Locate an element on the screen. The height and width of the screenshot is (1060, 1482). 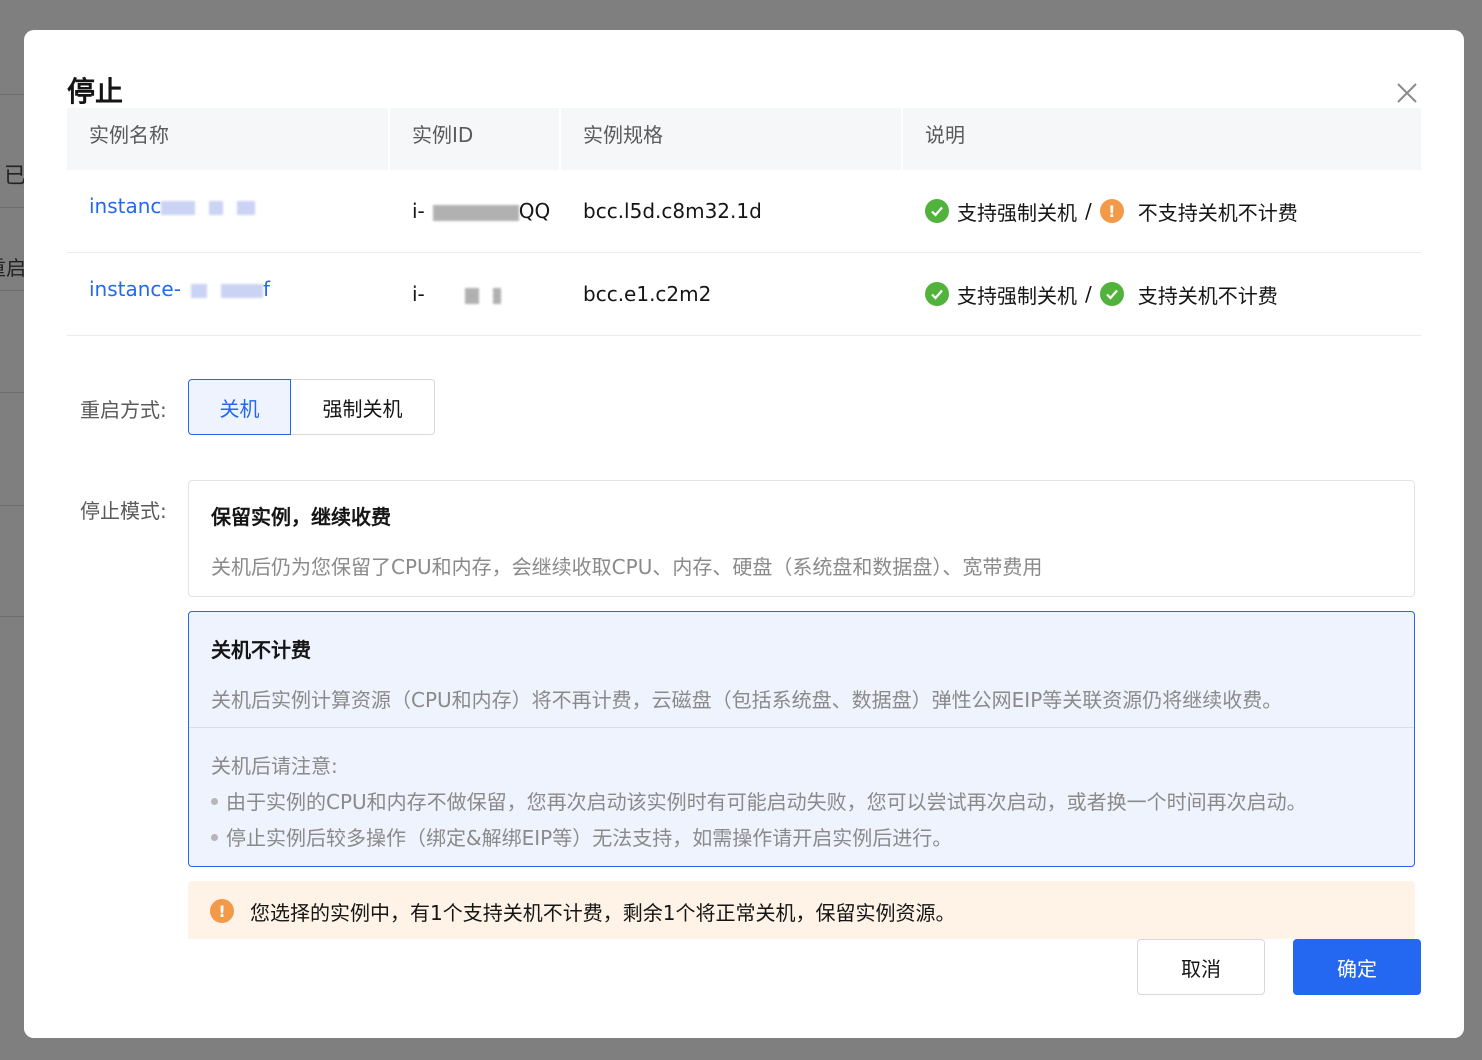
restart-mode-selector: 关机 强制关机 is located at coordinates (311, 407).